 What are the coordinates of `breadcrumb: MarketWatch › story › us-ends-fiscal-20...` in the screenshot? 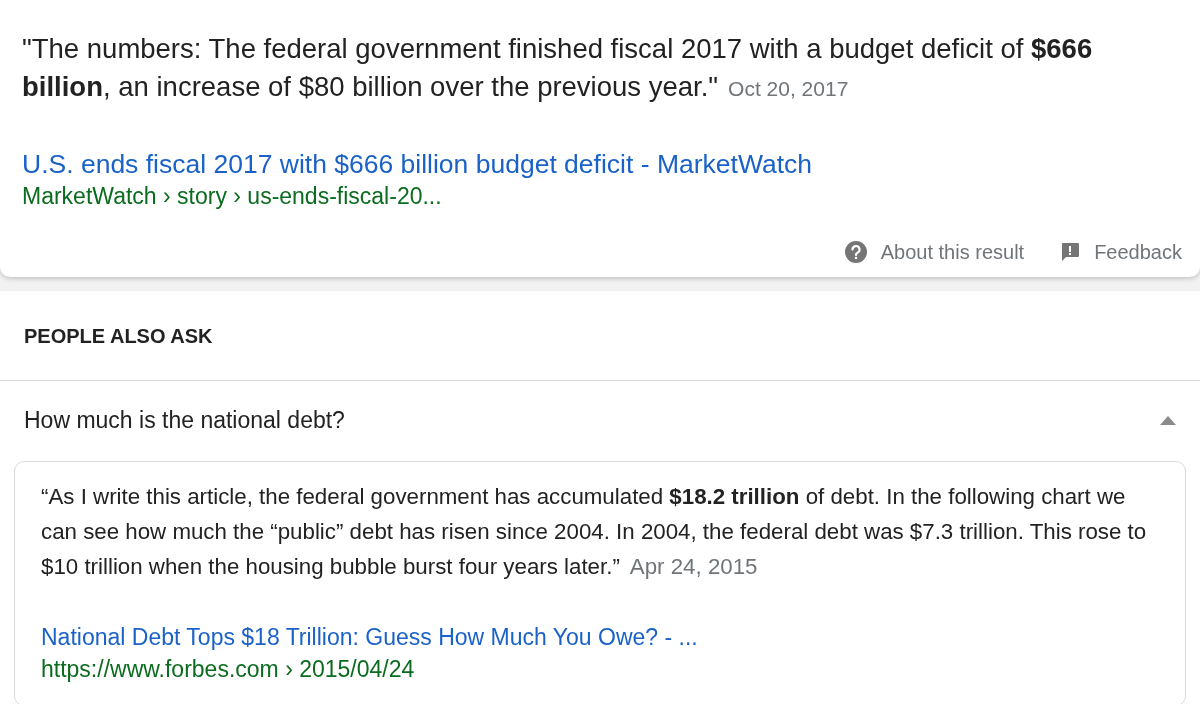 It's located at (232, 196).